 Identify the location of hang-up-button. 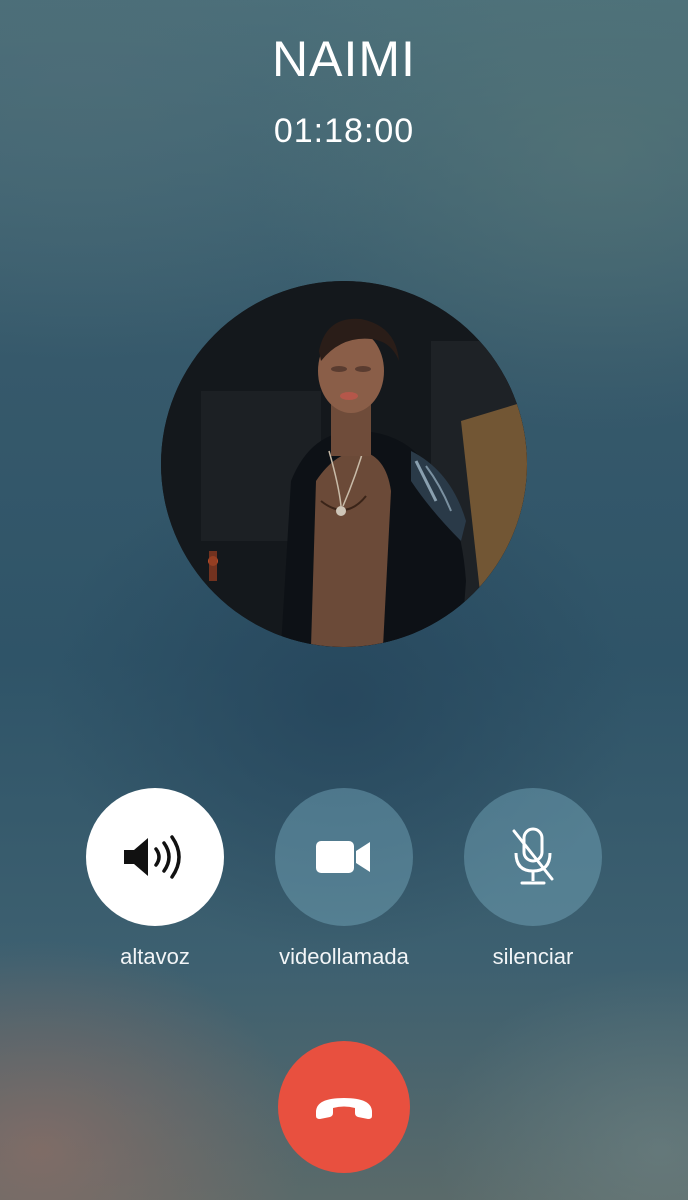
(344, 1107).